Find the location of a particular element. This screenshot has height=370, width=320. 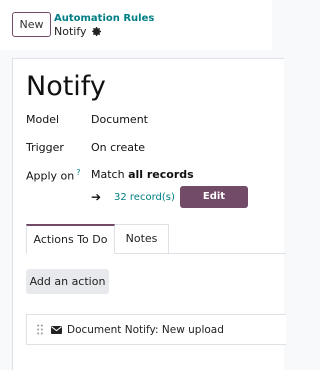

breadcrumb-current: Notify is located at coordinates (78, 31).